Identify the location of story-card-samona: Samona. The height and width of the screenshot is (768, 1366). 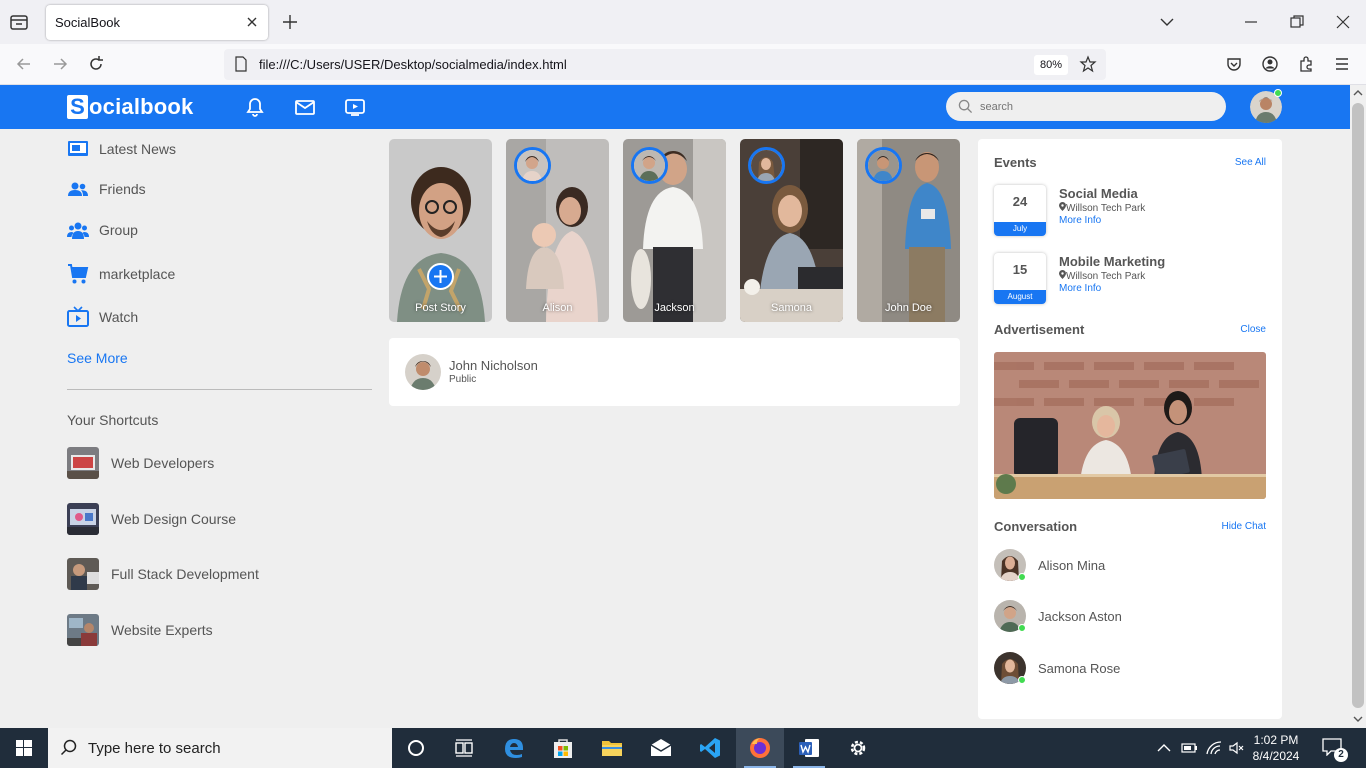
(791, 230).